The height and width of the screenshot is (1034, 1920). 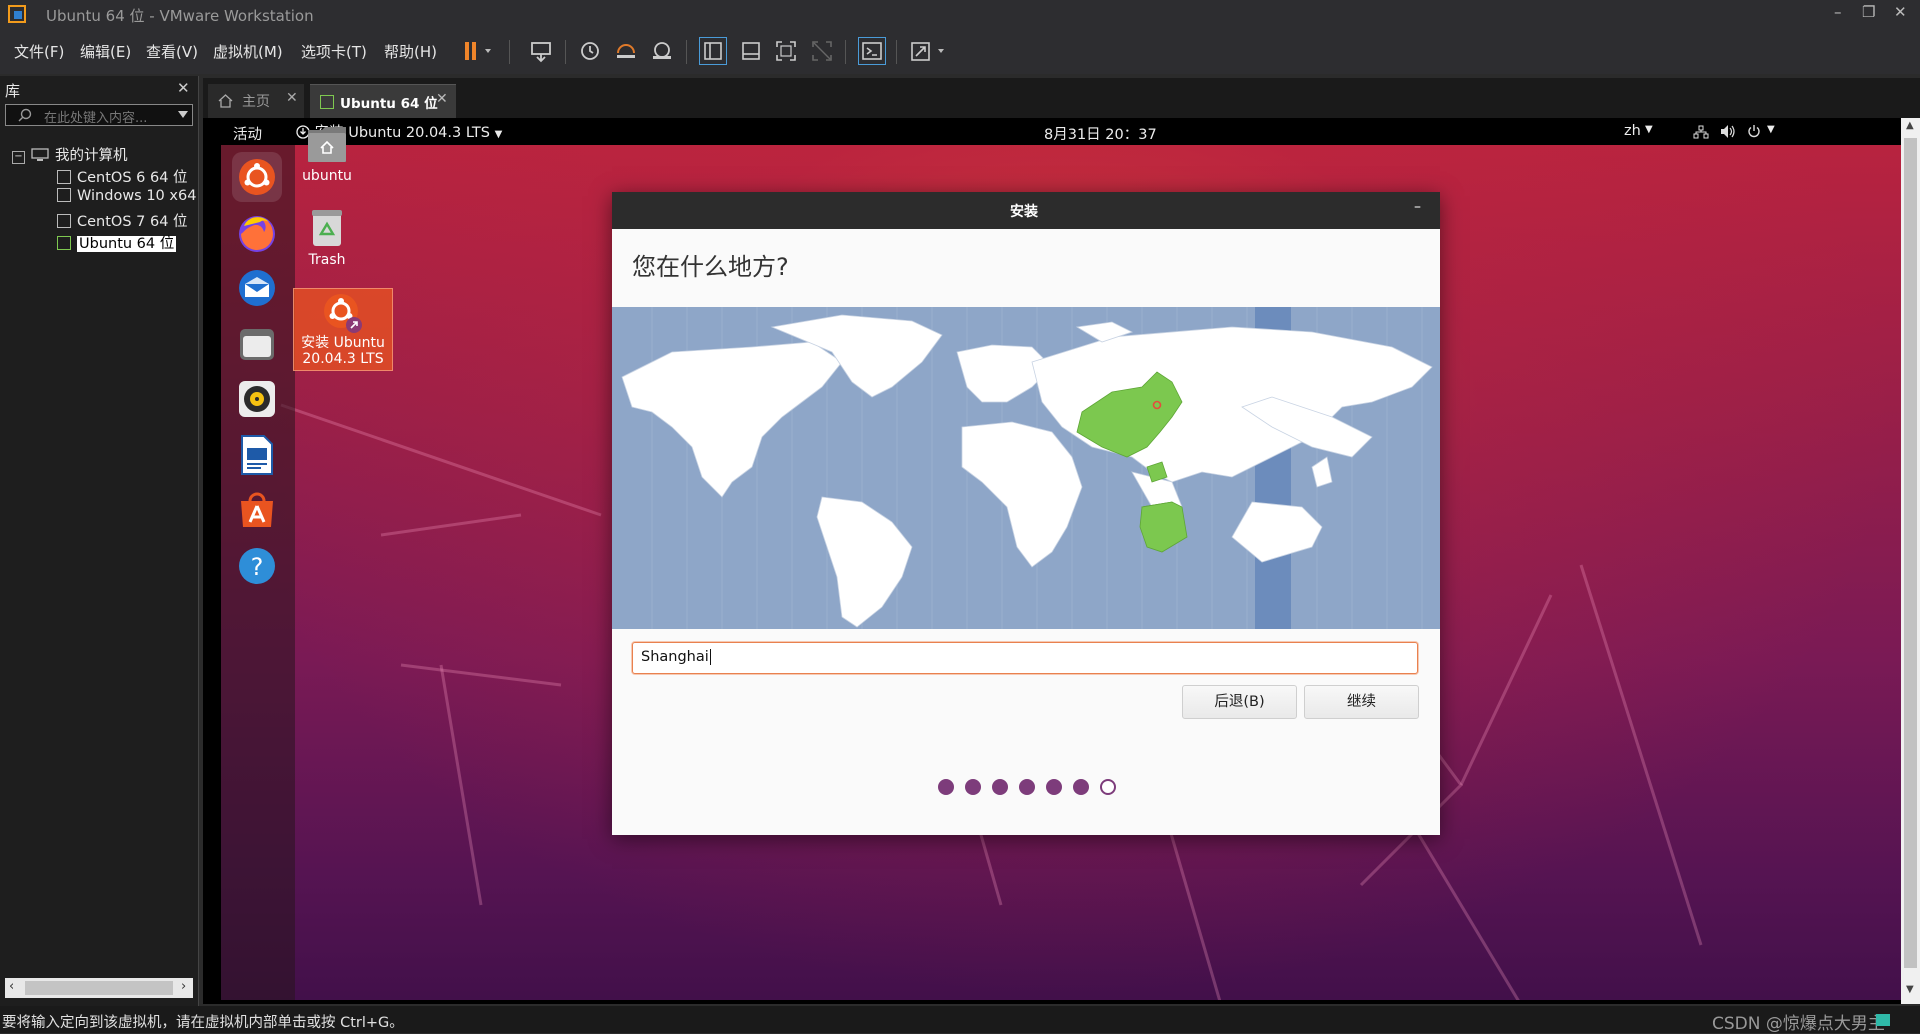 I want to click on chevron-down-icon, so click(x=183, y=115).